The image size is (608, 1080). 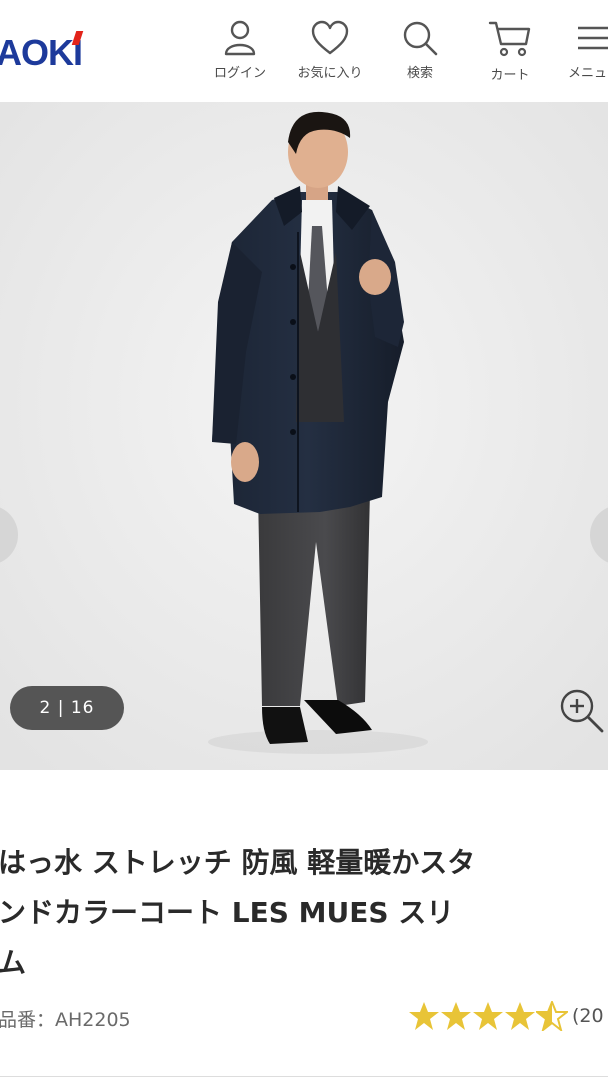 What do you see at coordinates (13, 962) in the screenshot?
I see `product-title-line: ム` at bounding box center [13, 962].